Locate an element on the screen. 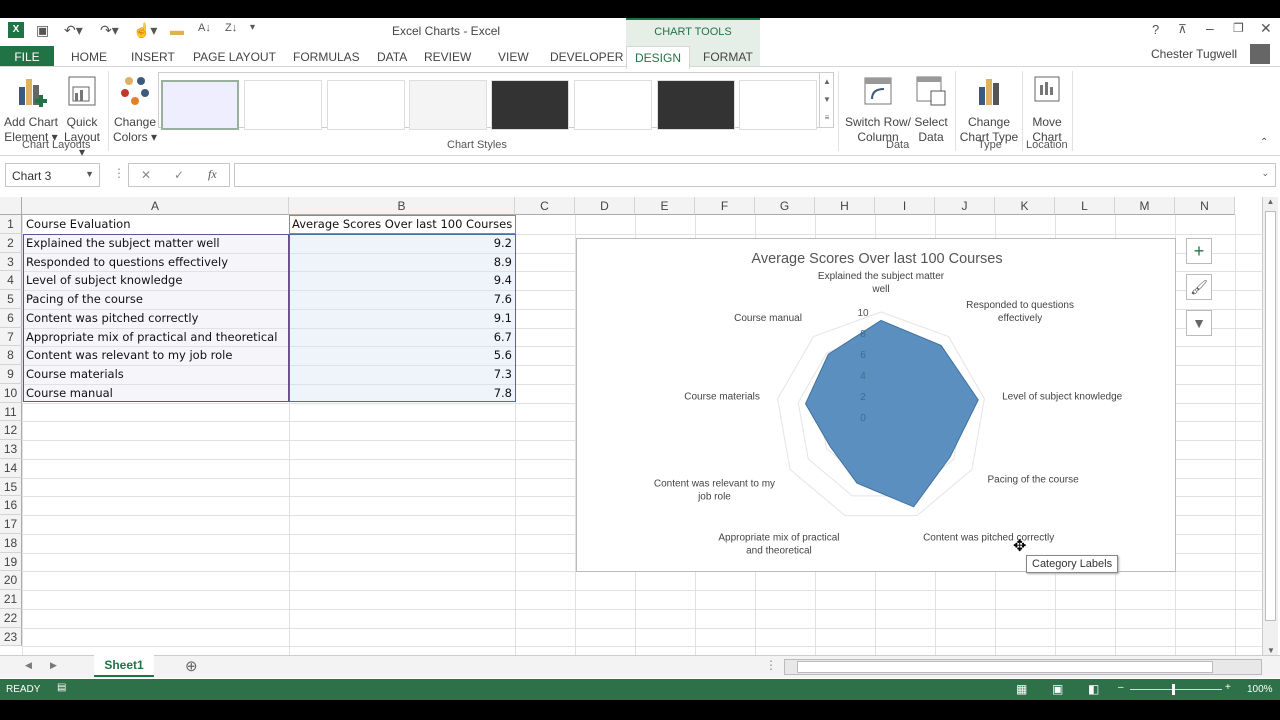 The height and width of the screenshot is (720, 1280). cell-A4: Level of subject knowledge is located at coordinates (156, 280).